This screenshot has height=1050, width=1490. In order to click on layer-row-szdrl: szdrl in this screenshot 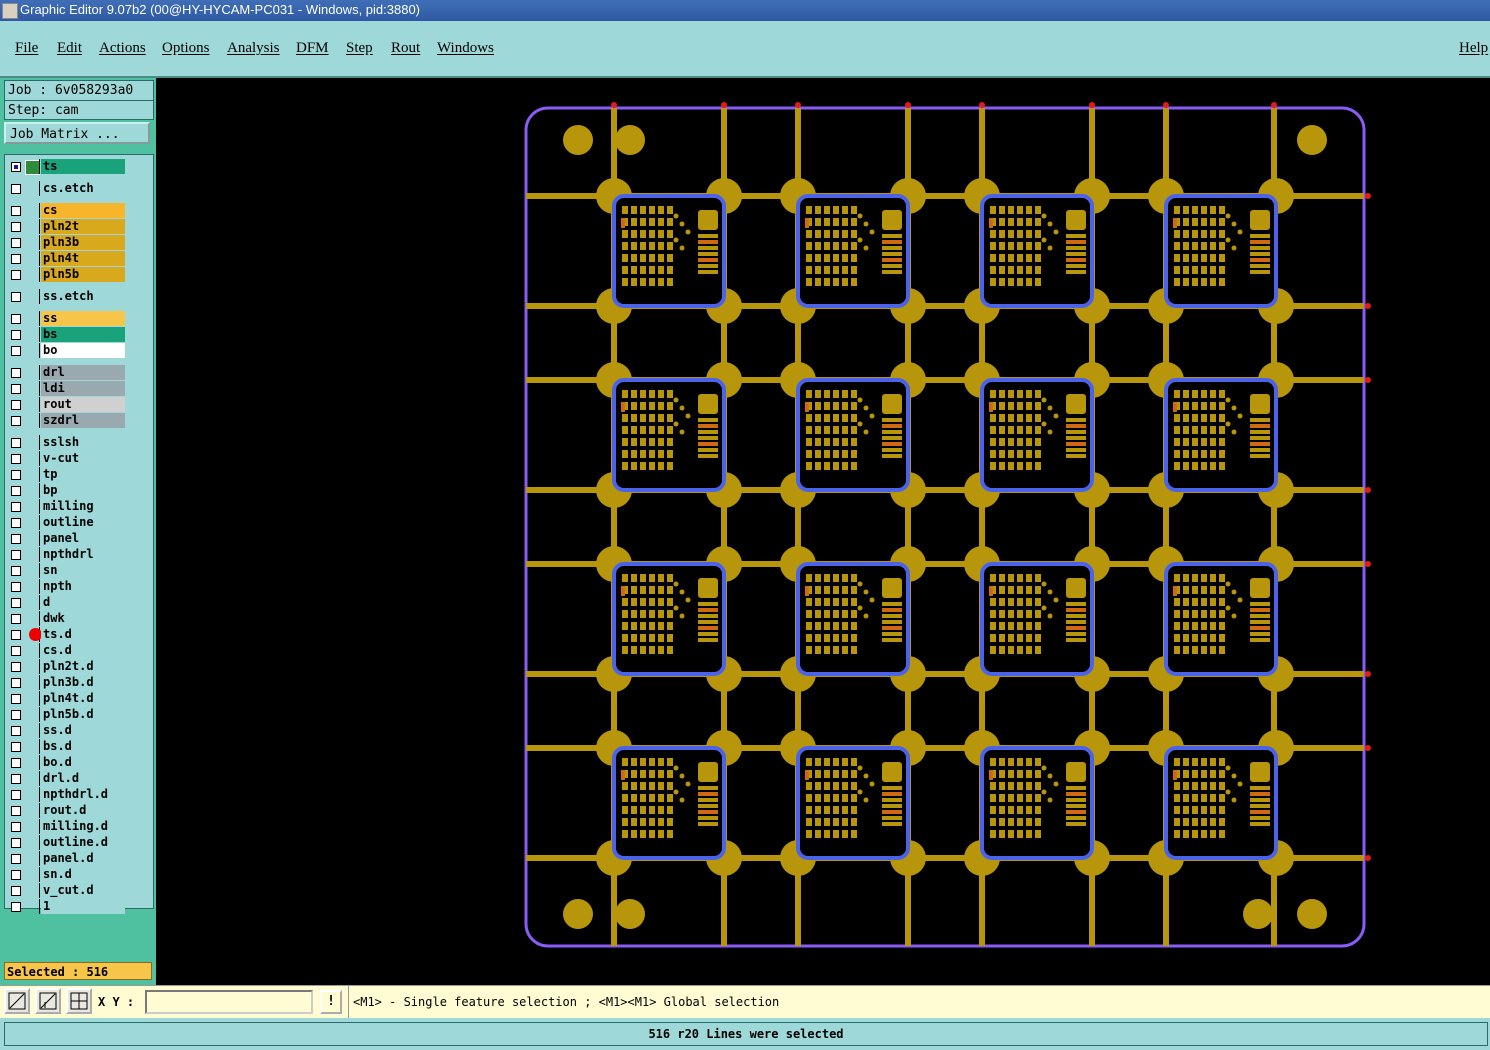, I will do `click(66, 420)`.